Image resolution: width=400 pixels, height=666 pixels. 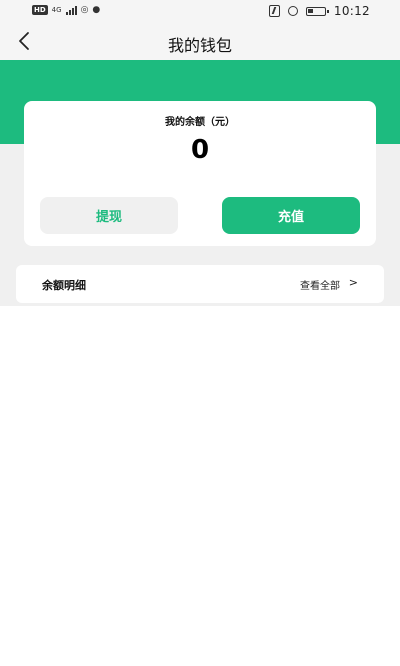 I want to click on balance-label: 我的余额（元）, so click(x=200, y=122).